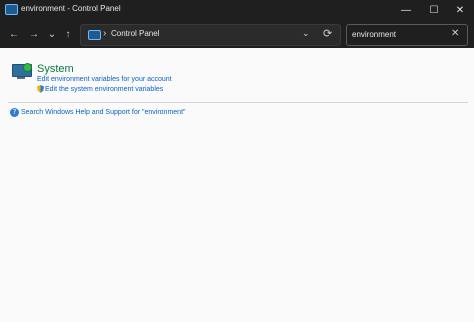 This screenshot has height=322, width=474. I want to click on uac-shield, so click(40, 89).